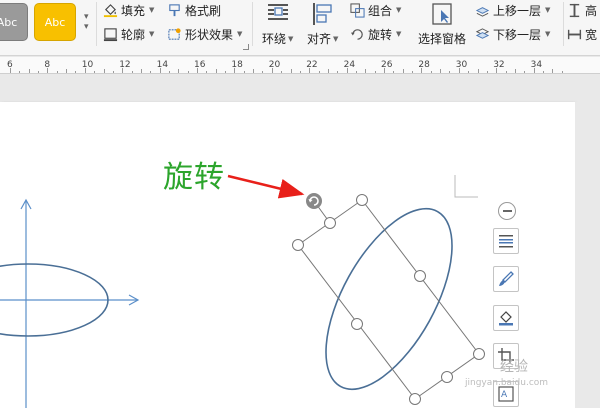 The image size is (600, 408). What do you see at coordinates (314, 201) in the screenshot?
I see `rotation-handle` at bounding box center [314, 201].